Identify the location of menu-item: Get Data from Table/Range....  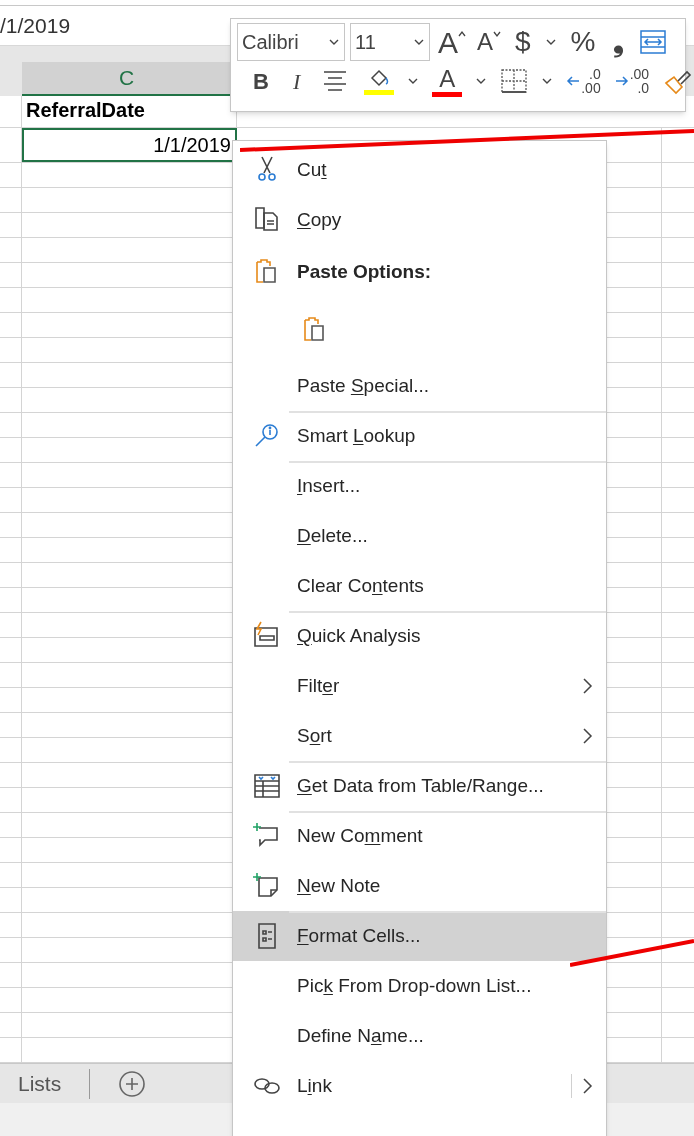
(419, 786).